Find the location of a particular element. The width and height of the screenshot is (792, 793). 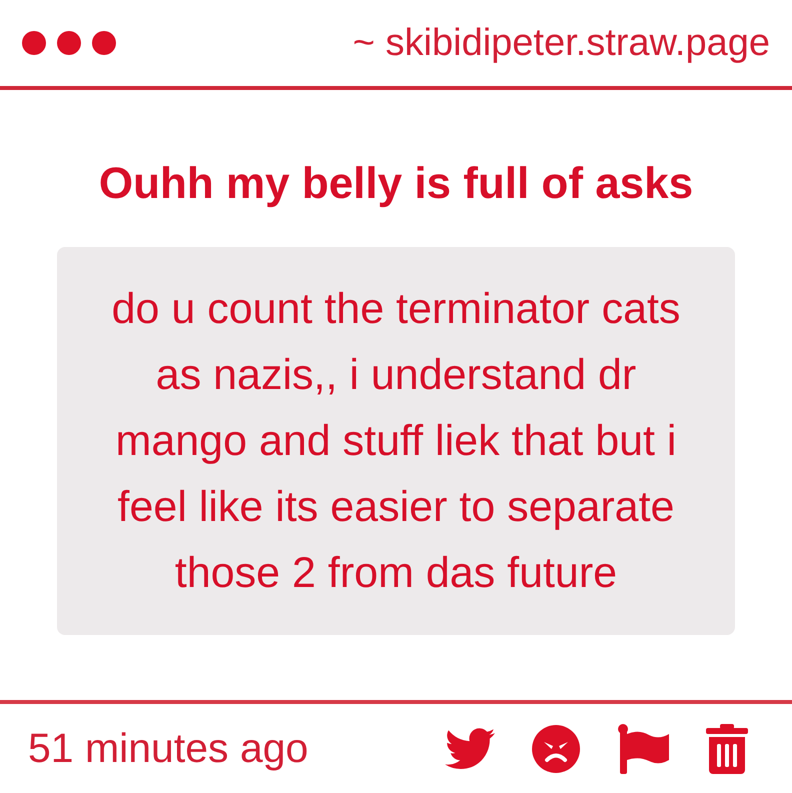

angry-face-icon is located at coordinates (556, 748).